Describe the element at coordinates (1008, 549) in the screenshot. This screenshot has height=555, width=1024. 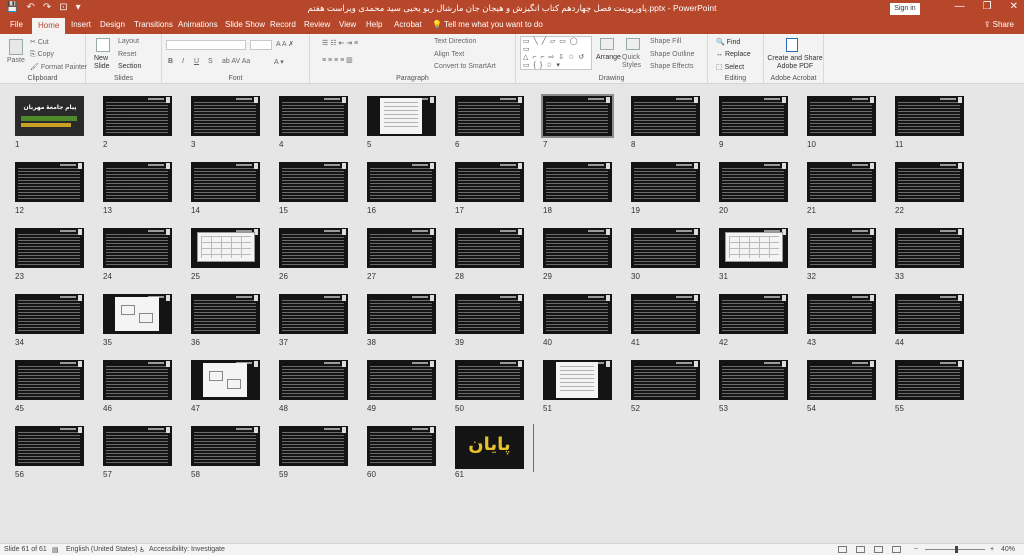
I see `zoom-level: 40%` at that location.